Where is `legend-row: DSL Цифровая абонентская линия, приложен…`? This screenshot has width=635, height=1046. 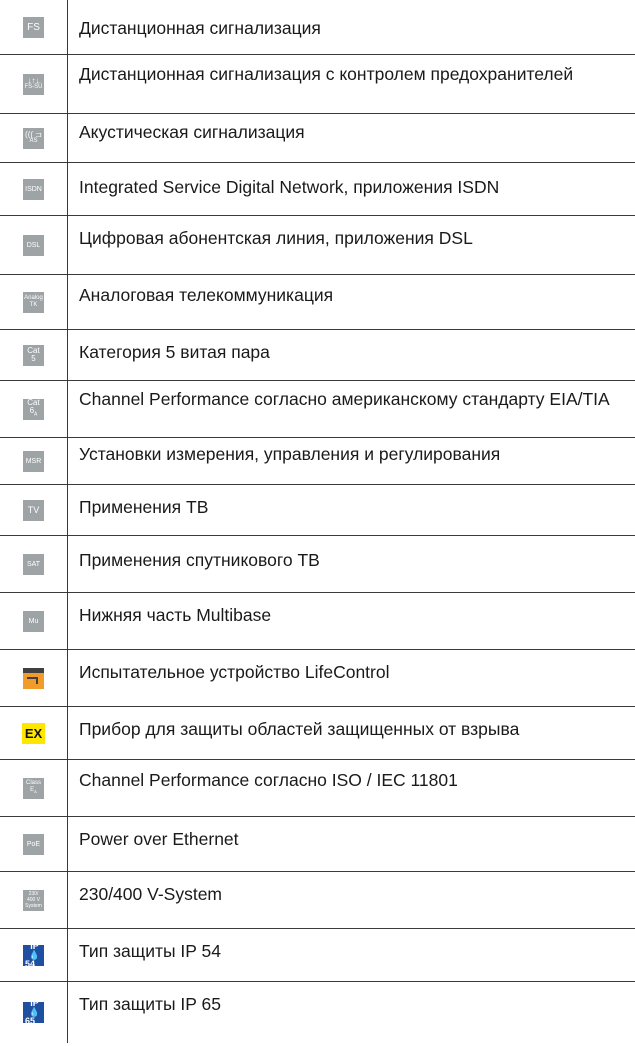
legend-row: DSL Цифровая абонентская линия, приложен… is located at coordinates (317, 244).